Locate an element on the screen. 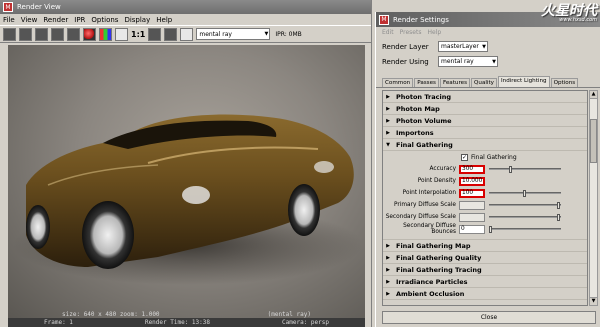 This screenshot has width=600, height=327. alpha-channel-icon is located at coordinates (121, 34).